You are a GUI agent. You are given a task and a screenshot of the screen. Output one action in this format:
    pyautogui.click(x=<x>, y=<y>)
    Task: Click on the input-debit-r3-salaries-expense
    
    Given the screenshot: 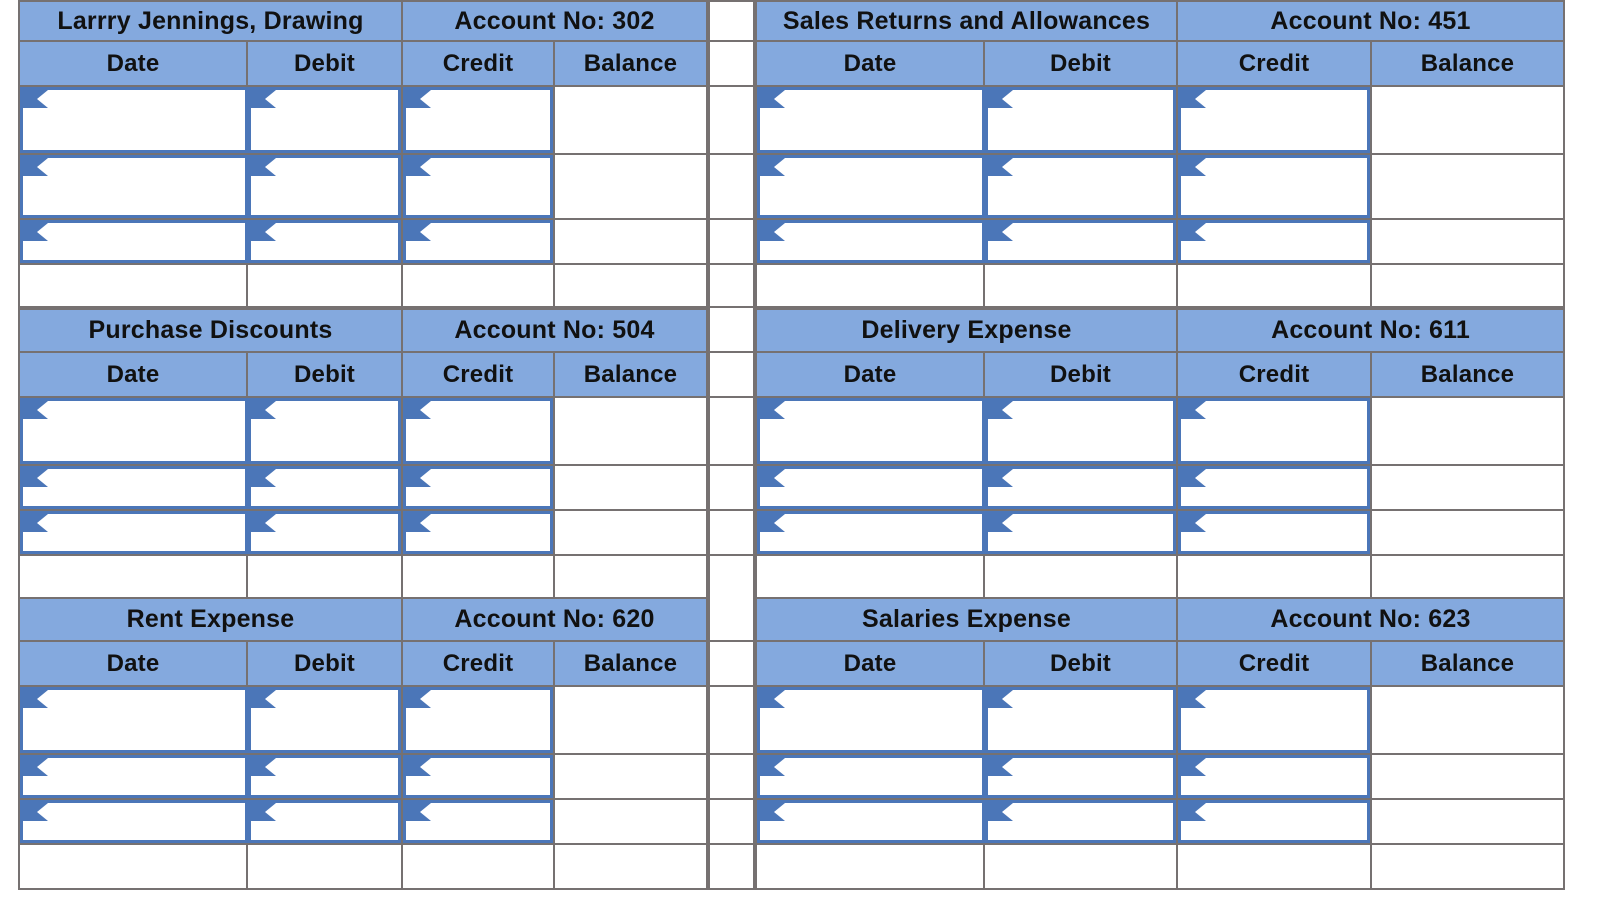 What is the action you would take?
    pyautogui.click(x=1080, y=821)
    